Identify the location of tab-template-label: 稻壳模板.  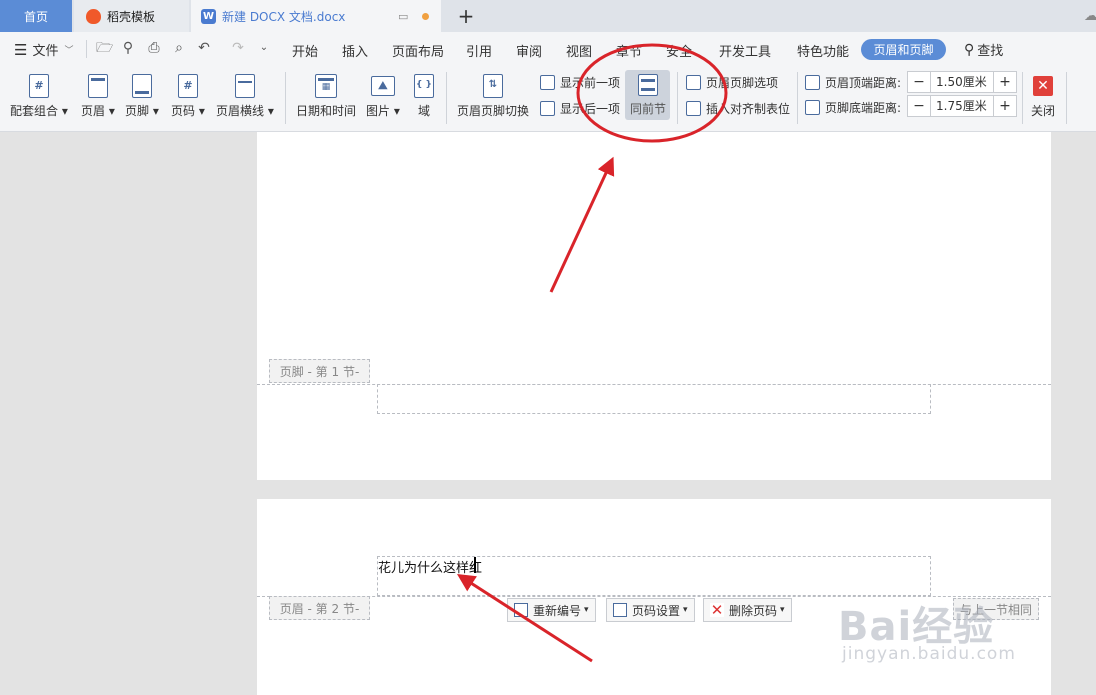
(131, 16).